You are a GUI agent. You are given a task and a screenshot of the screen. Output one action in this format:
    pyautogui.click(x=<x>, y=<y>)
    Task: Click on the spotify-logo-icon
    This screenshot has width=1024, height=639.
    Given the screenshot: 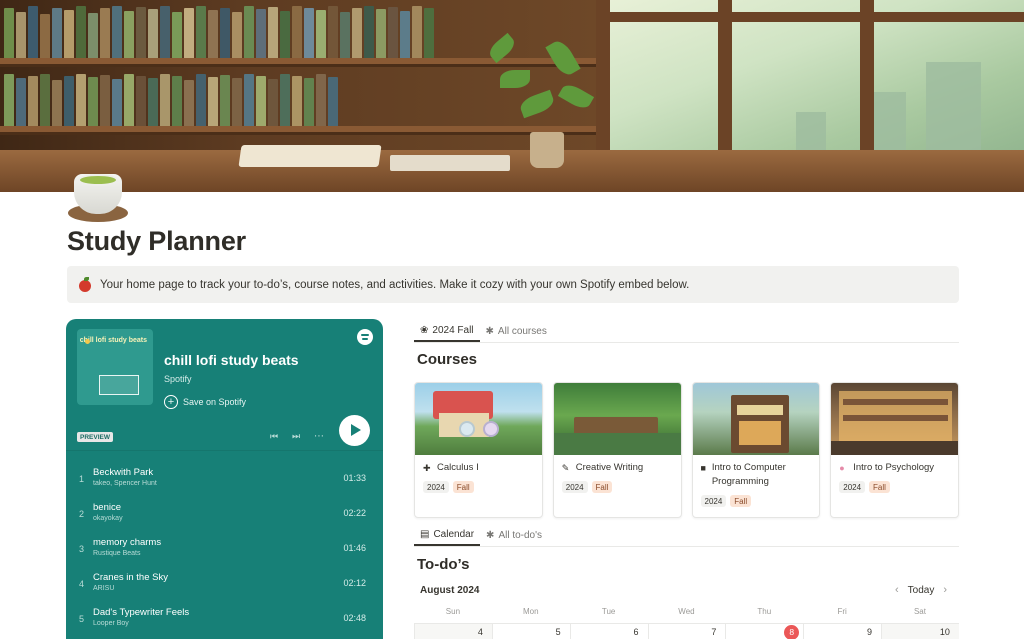 What is the action you would take?
    pyautogui.click(x=365, y=337)
    